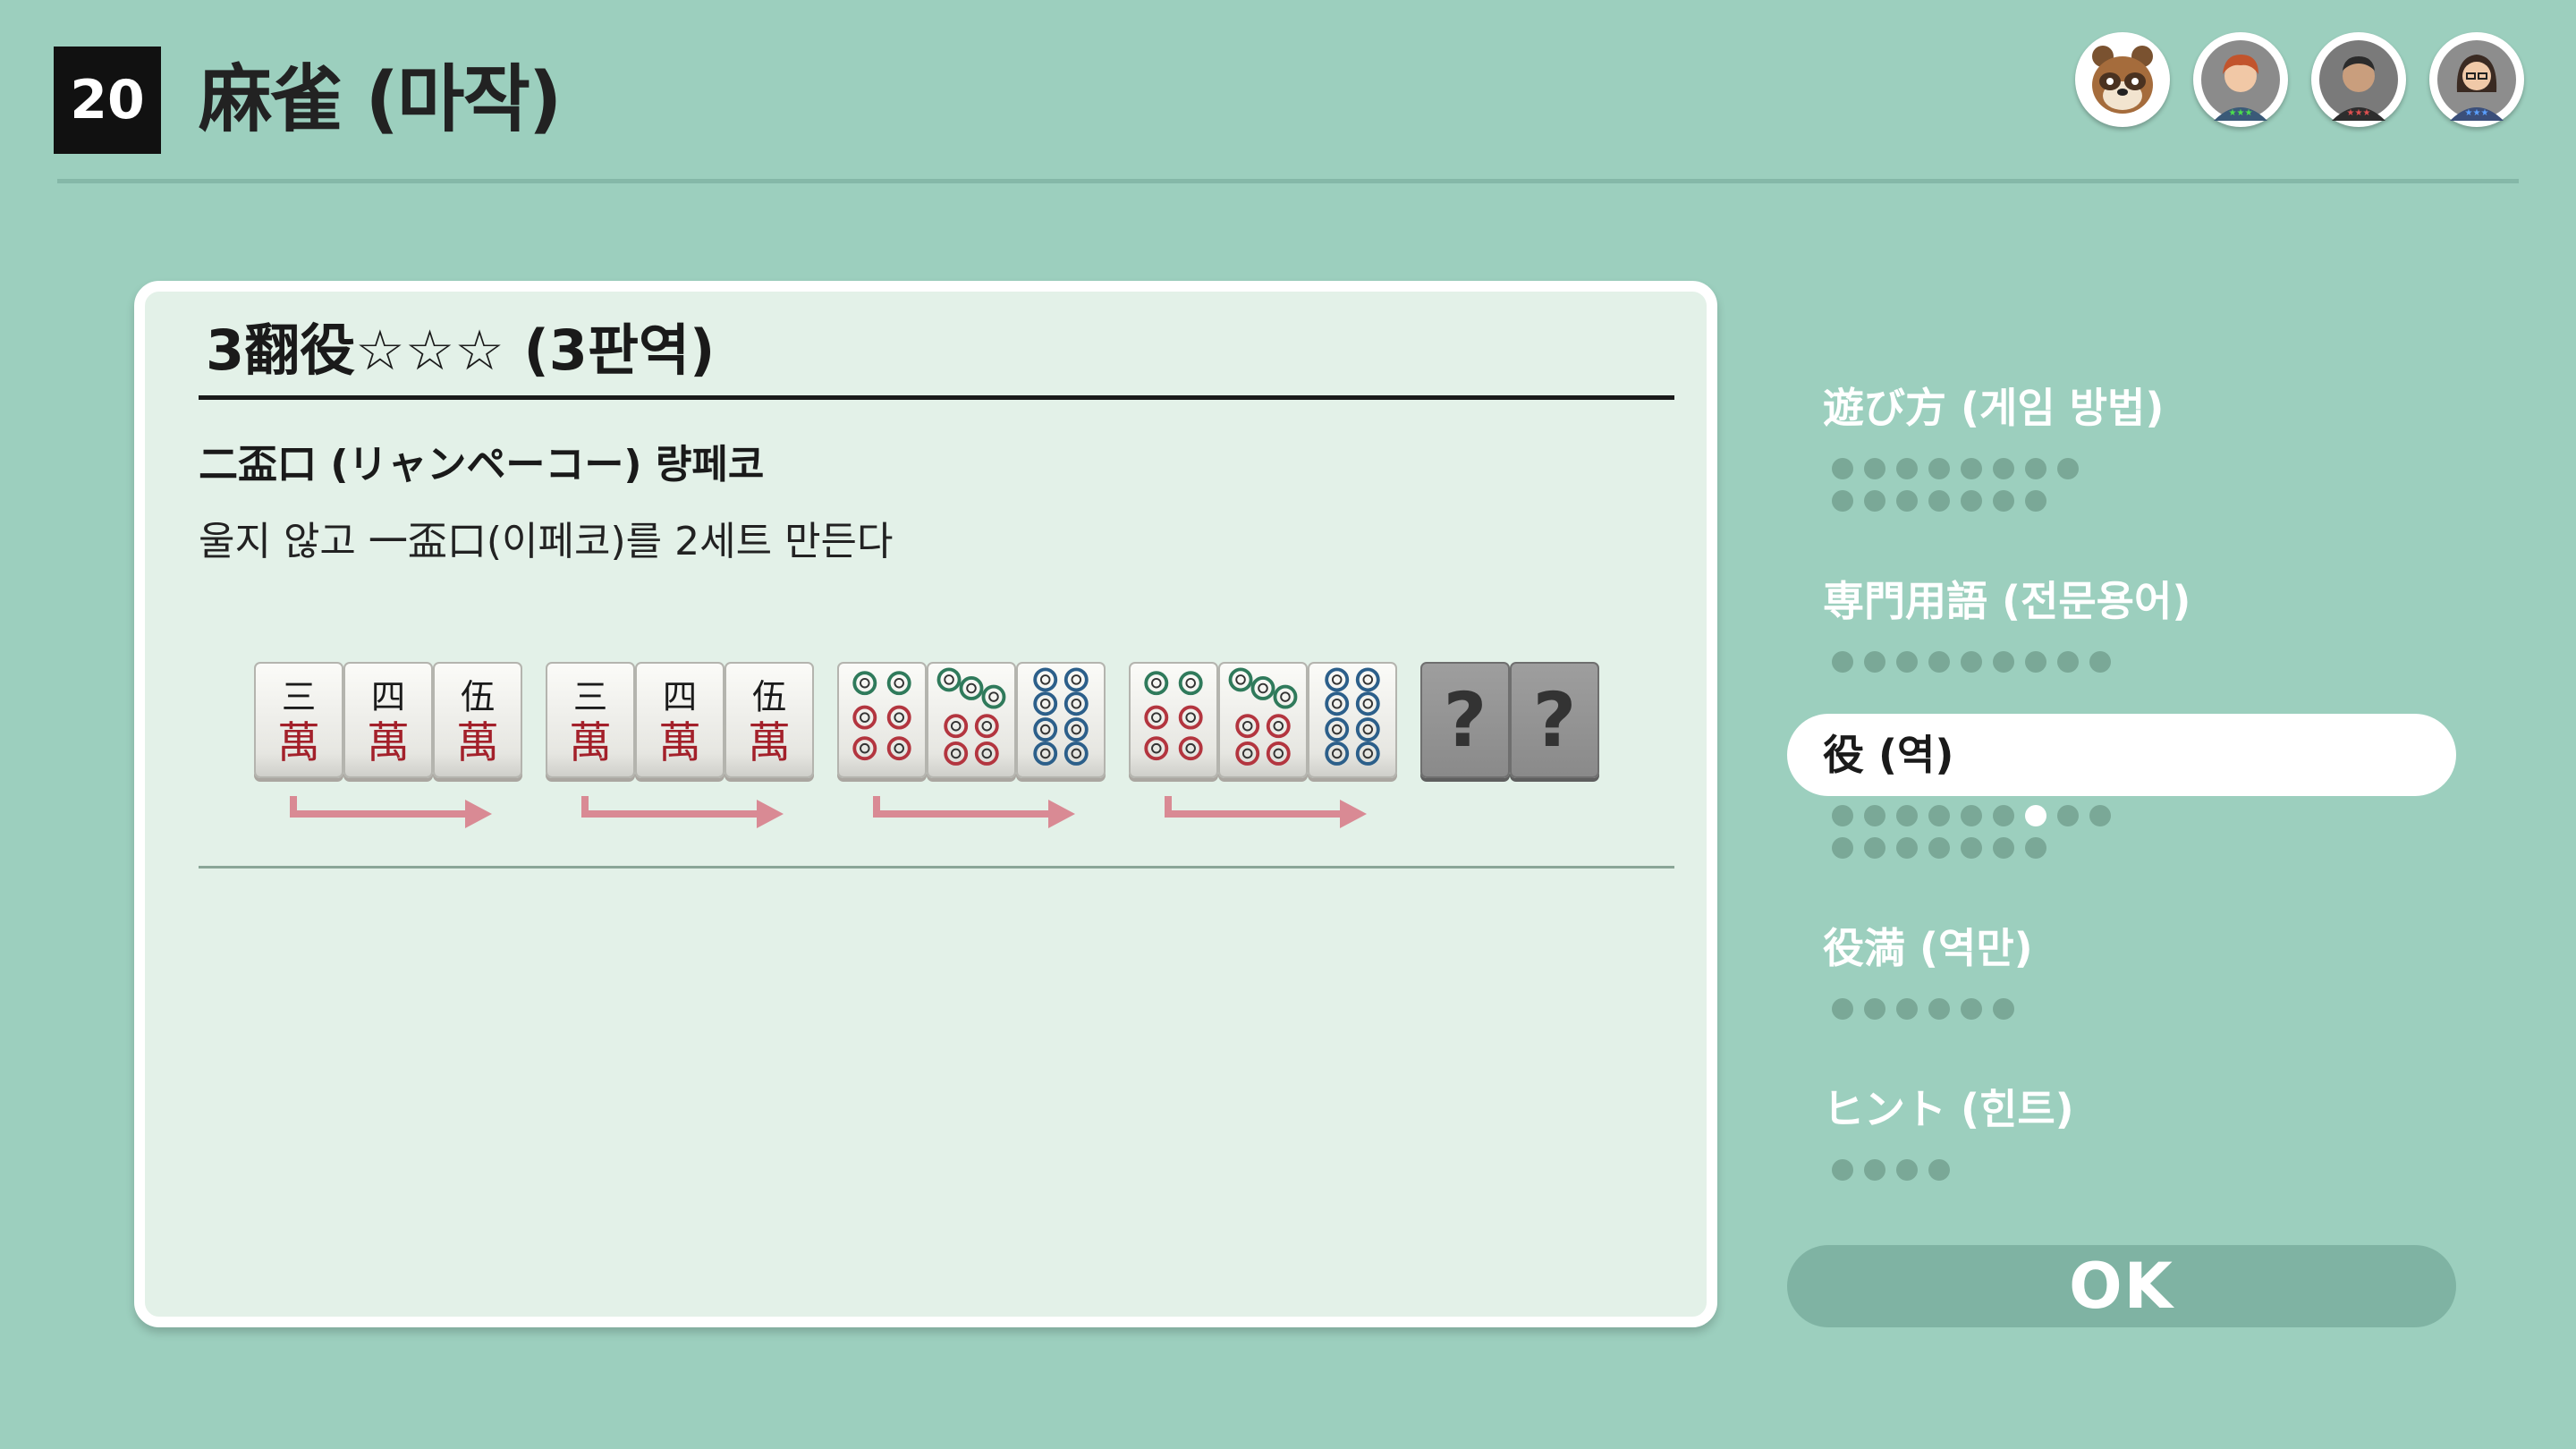 Image resolution: width=2576 pixels, height=1449 pixels. I want to click on current-page-dot, so click(2035, 815).